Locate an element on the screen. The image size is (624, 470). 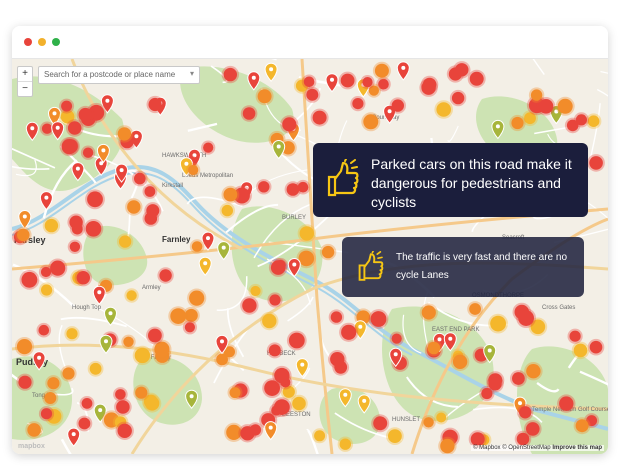
minimize-window-button is located at coordinates (42, 42).